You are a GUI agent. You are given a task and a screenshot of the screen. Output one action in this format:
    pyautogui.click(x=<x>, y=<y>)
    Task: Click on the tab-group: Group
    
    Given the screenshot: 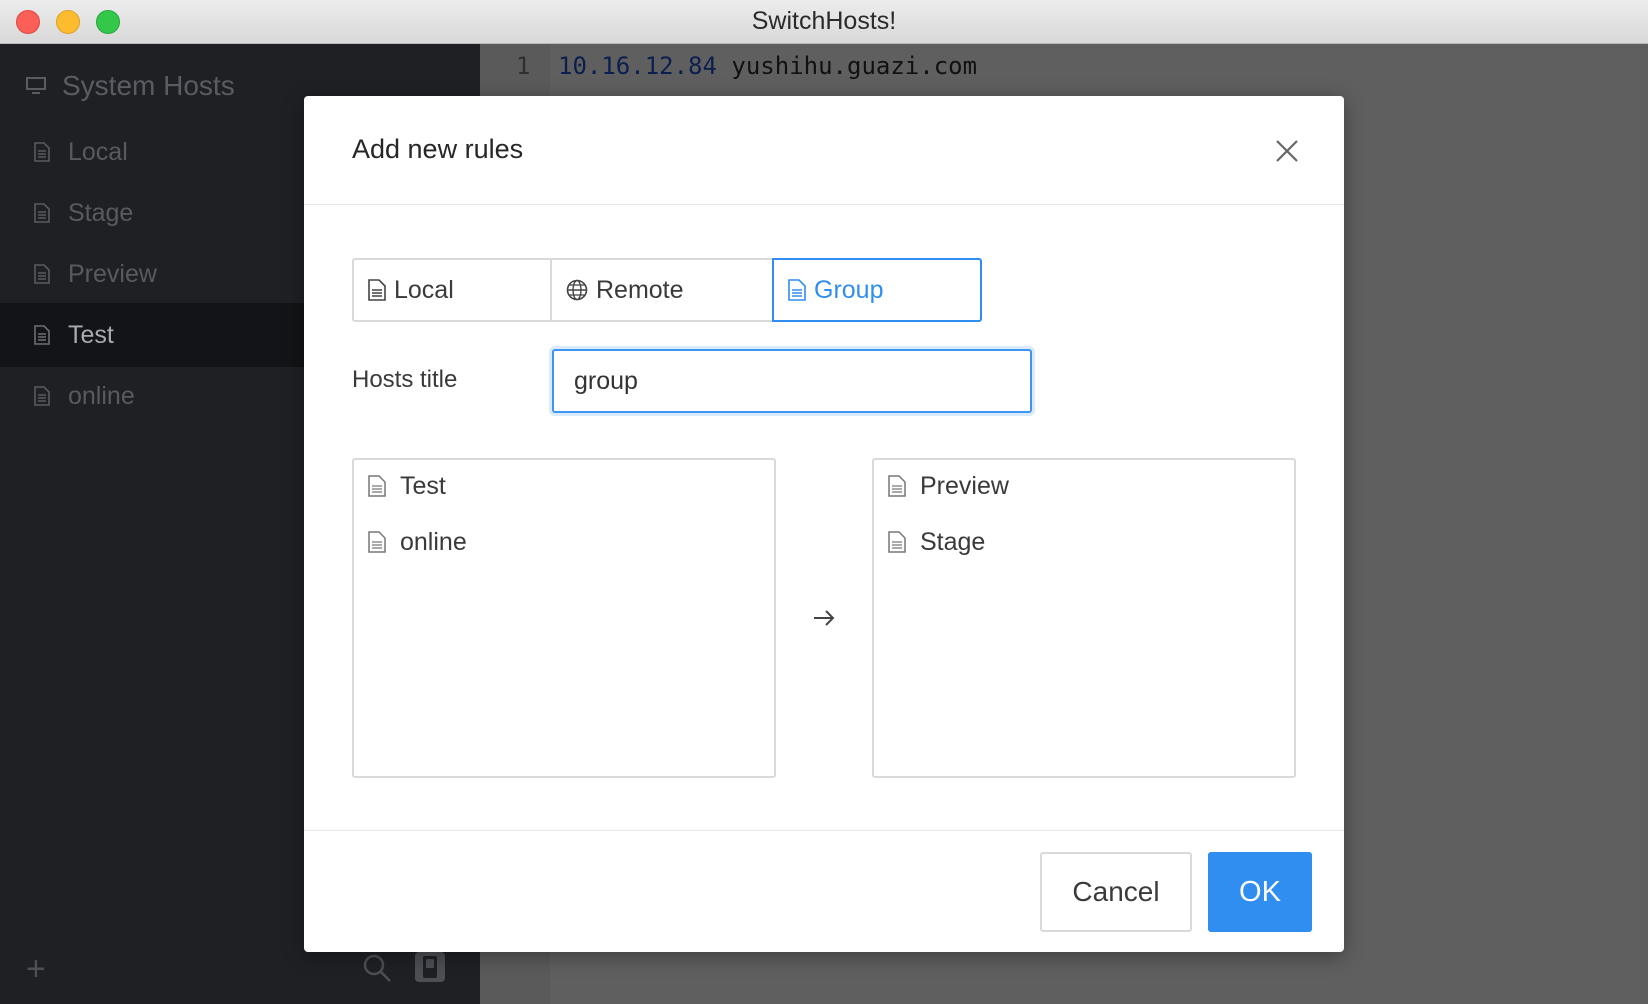 What is the action you would take?
    pyautogui.click(x=877, y=290)
    